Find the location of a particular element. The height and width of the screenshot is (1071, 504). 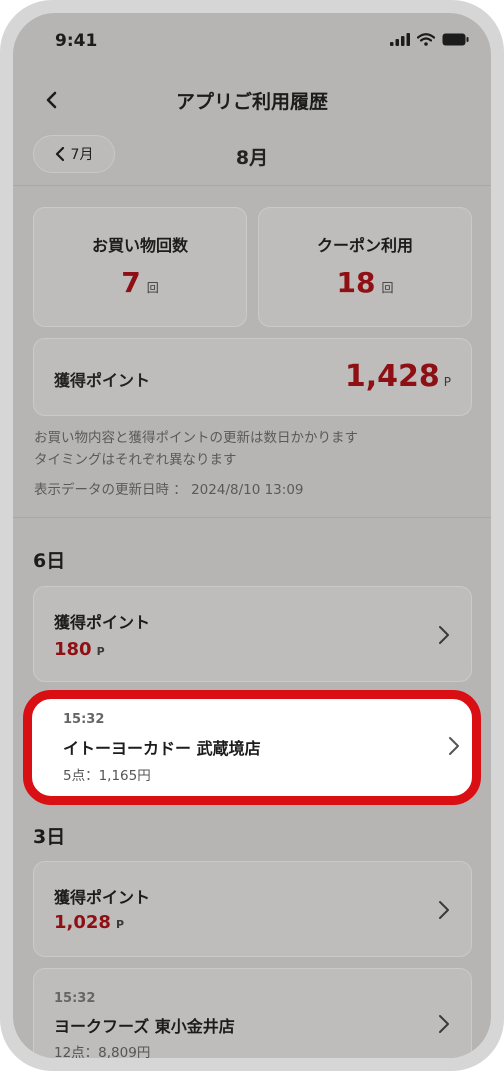

purchase-detail: 5点：1,165円 is located at coordinates (107, 776).